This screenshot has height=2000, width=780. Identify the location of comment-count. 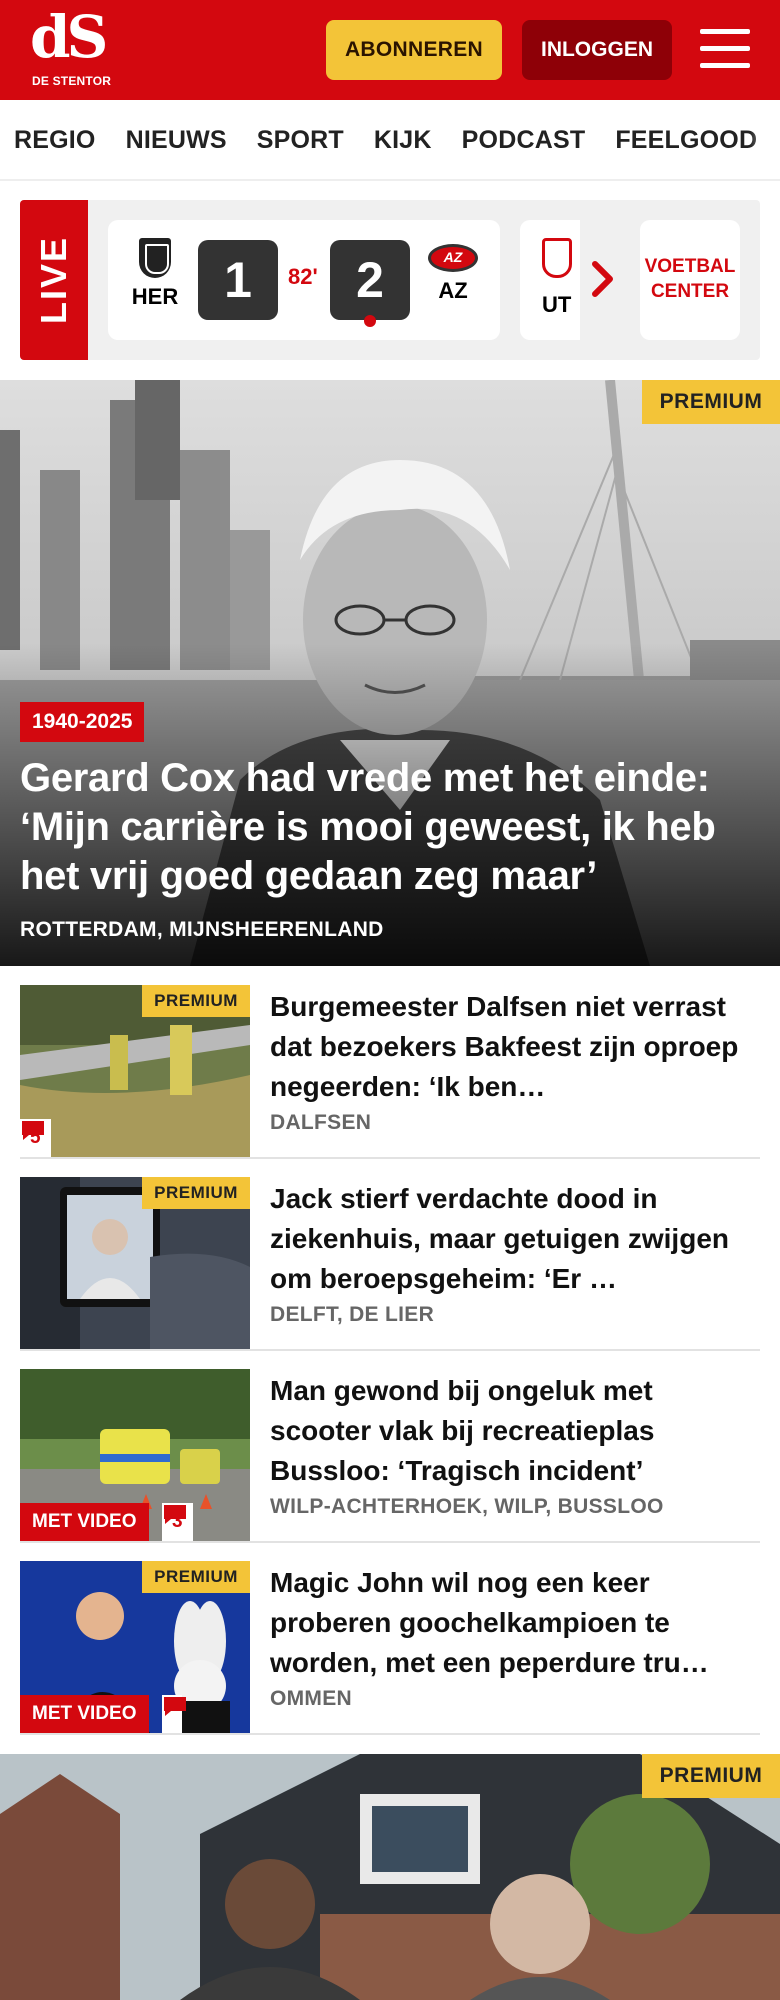
(174, 1714).